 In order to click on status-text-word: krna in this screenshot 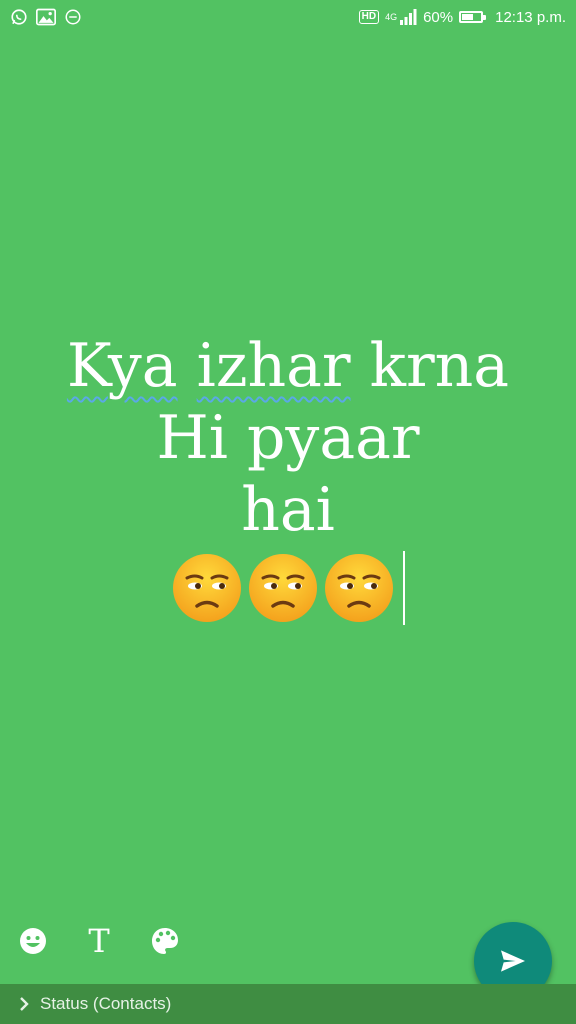, I will do `click(439, 366)`.